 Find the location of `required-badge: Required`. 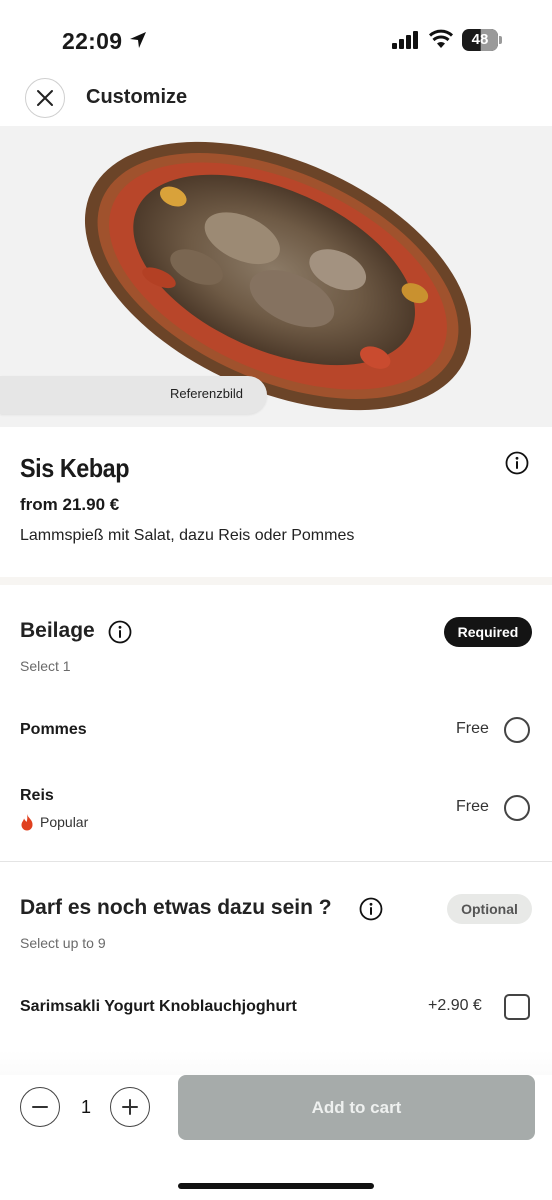

required-badge: Required is located at coordinates (488, 632).